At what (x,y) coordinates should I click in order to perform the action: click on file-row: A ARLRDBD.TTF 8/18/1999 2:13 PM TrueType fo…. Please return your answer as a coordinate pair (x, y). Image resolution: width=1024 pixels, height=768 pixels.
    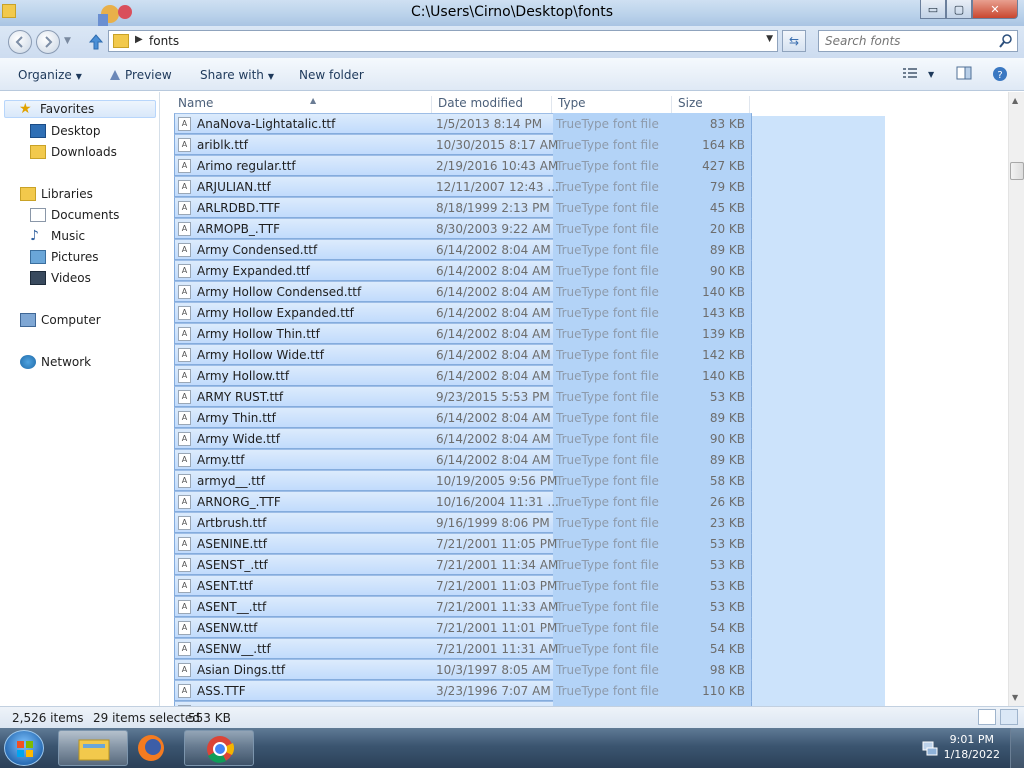
    Looking at the image, I should click on (463, 207).